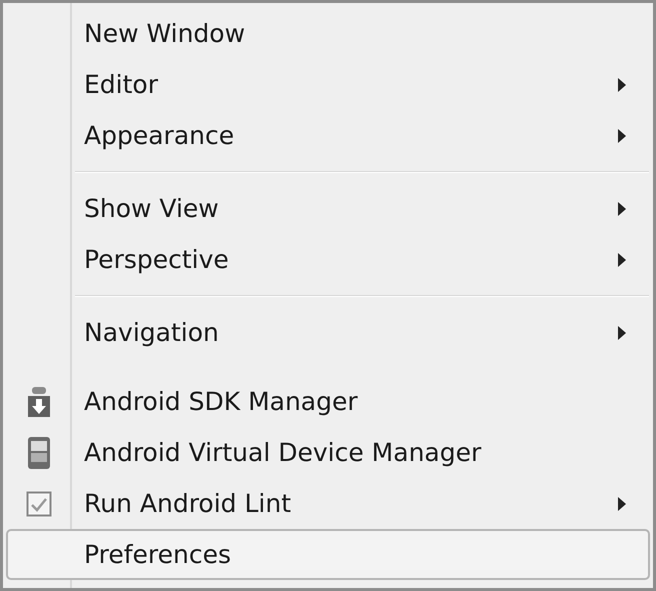 Image resolution: width=656 pixels, height=591 pixels. I want to click on menu-item: New Window, so click(328, 33).